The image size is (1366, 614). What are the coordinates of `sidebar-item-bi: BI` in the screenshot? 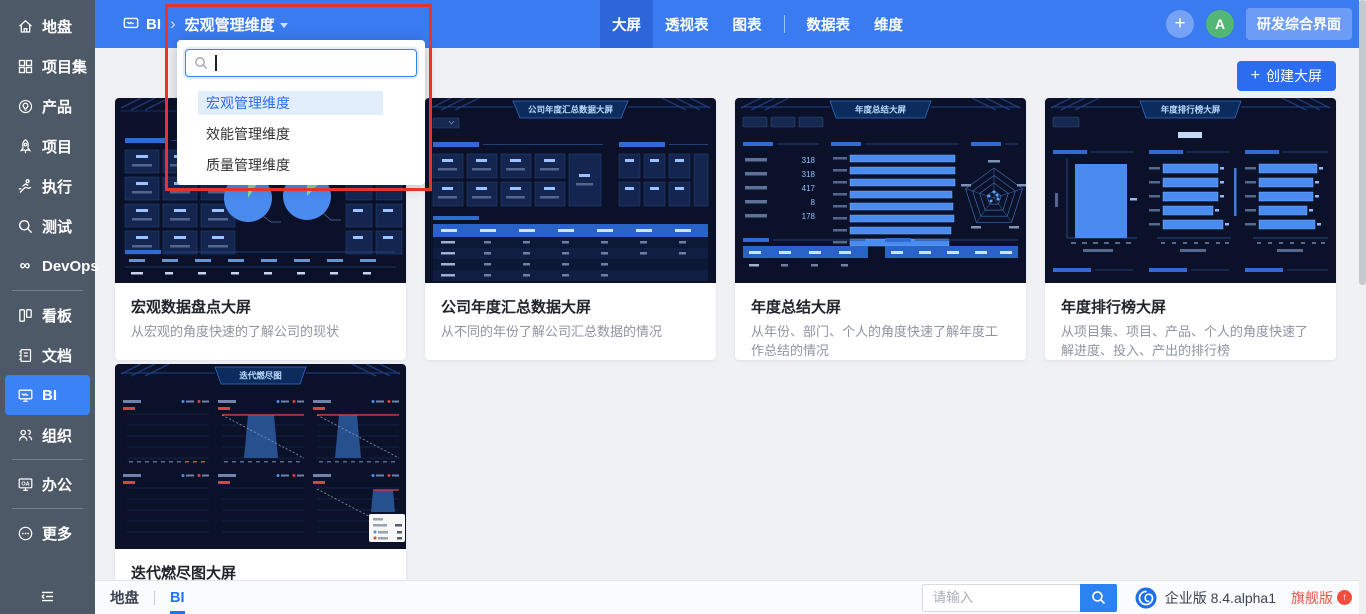 It's located at (47, 395).